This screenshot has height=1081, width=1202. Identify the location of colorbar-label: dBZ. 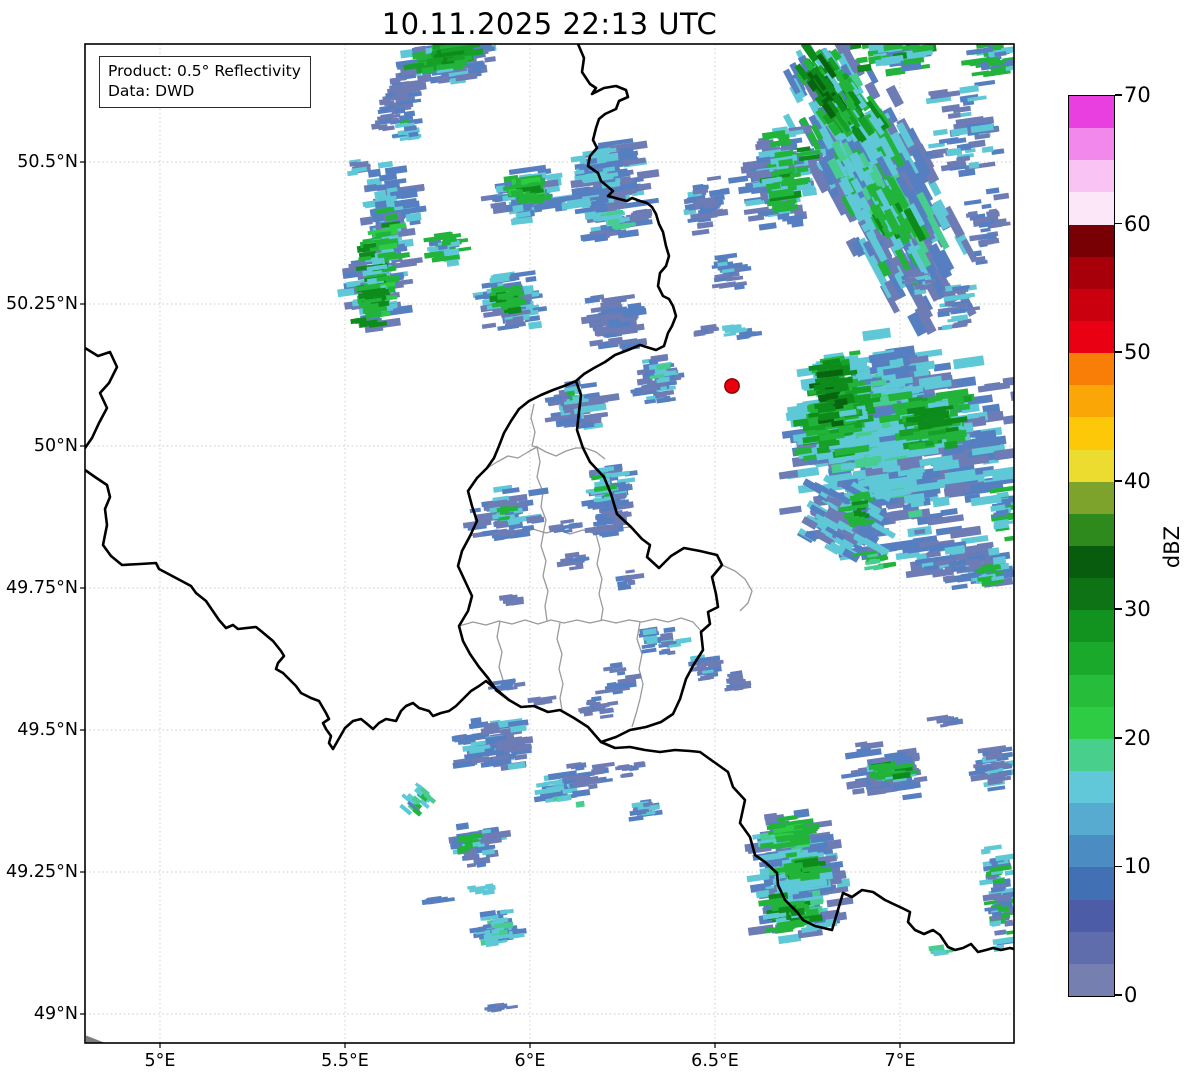
(1172, 547).